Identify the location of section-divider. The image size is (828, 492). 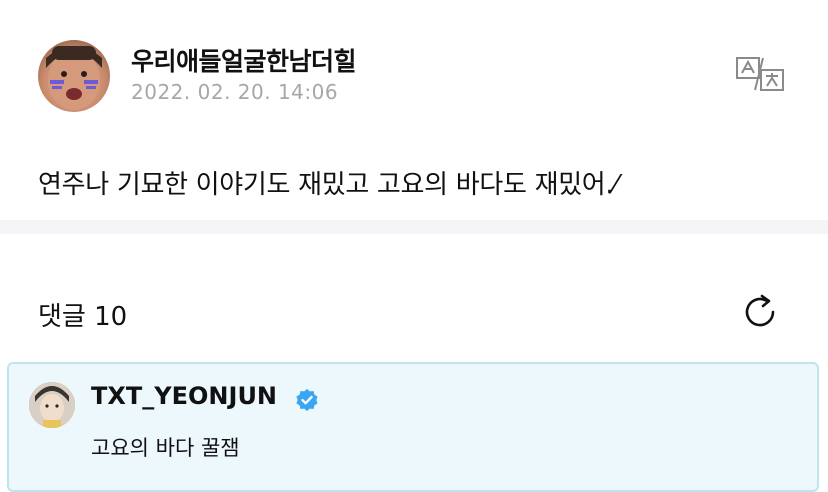
(414, 227).